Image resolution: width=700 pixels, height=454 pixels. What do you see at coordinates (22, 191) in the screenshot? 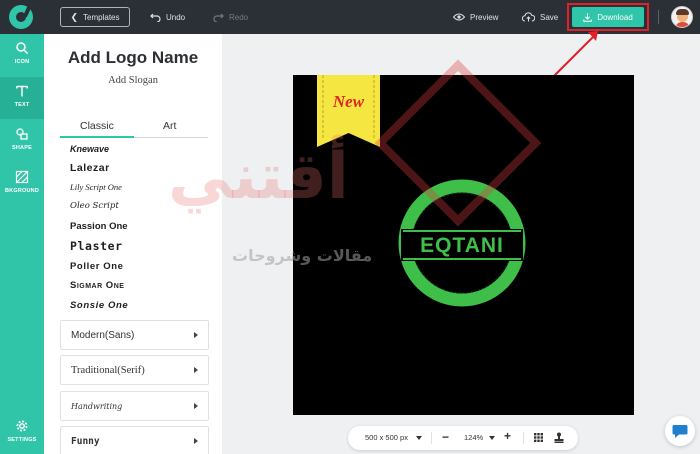
I see `rail-background-label: BKGROUND` at bounding box center [22, 191].